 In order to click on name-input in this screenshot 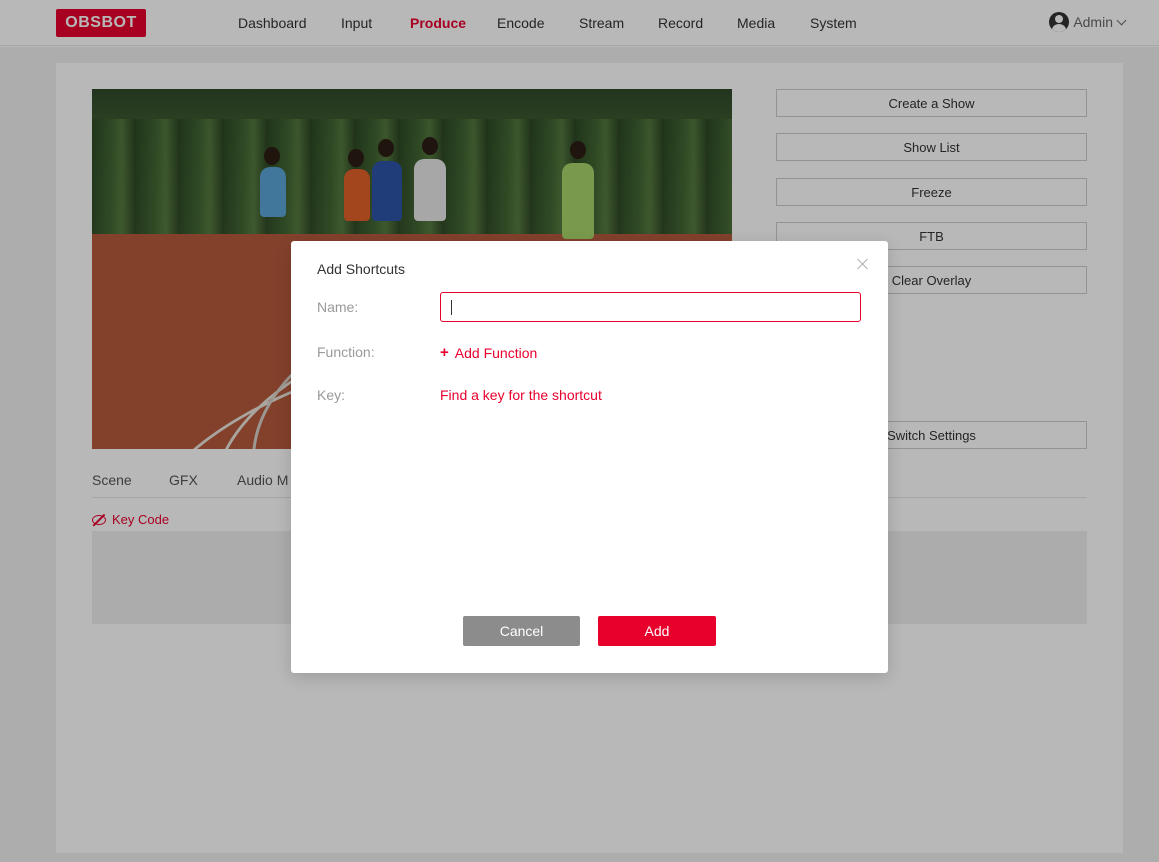, I will do `click(650, 307)`.